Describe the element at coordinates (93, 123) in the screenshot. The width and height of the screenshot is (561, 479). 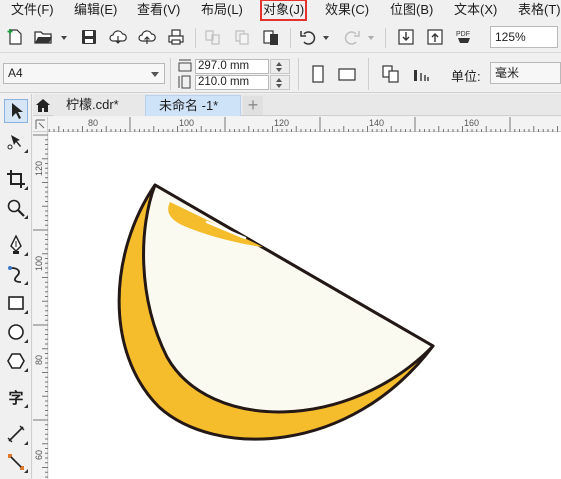
I see `ruler-label-80: 80` at that location.